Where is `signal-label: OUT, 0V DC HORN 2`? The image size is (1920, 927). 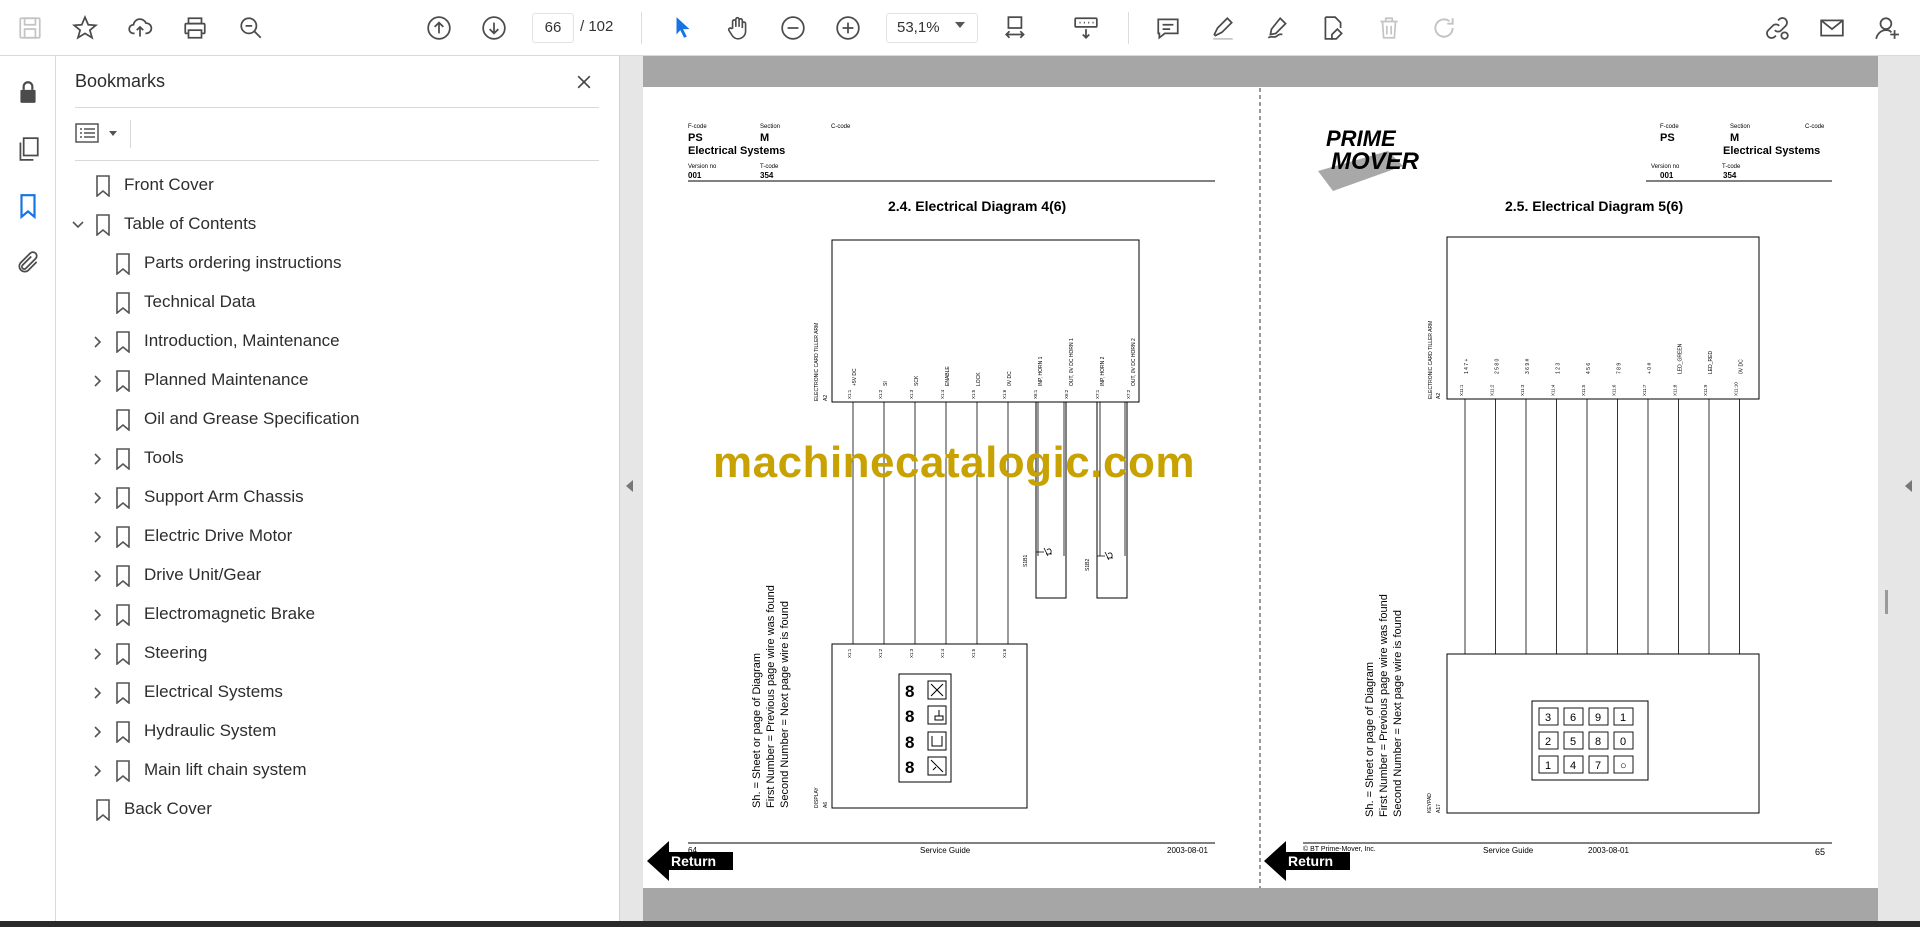
signal-label: OUT, 0V DC HORN 2 is located at coordinates (1134, 362).